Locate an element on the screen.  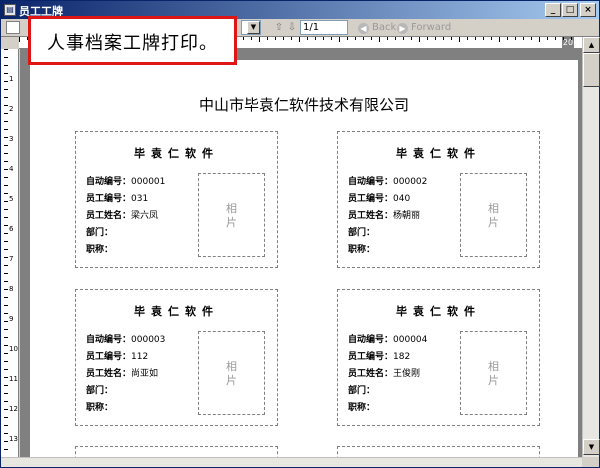
ruler-number: 13 is located at coordinates (13, 439).